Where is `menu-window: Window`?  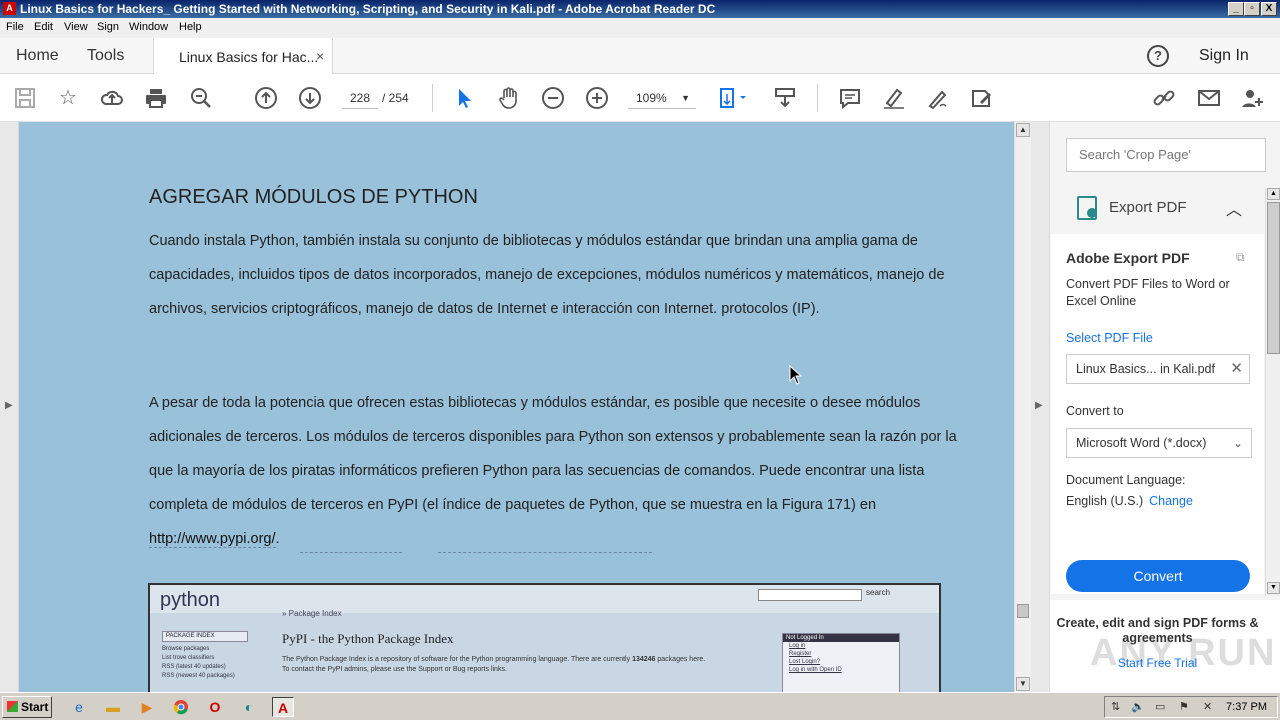 menu-window: Window is located at coordinates (148, 27).